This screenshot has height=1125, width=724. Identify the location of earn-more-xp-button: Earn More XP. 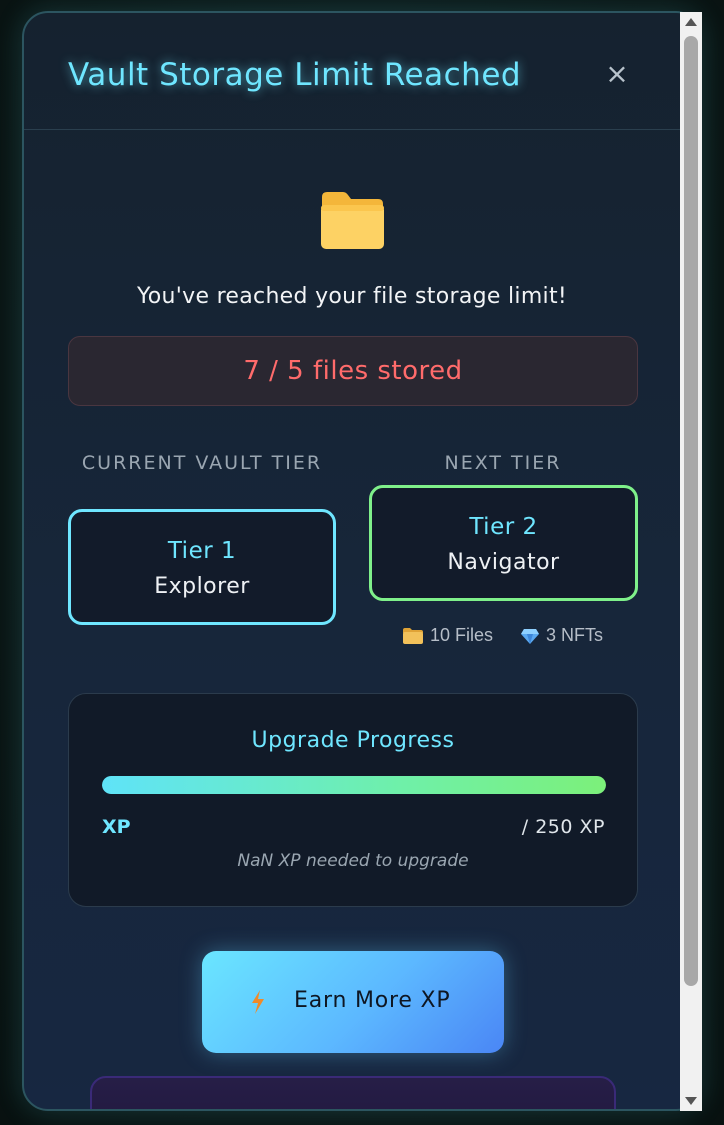
(353, 1002).